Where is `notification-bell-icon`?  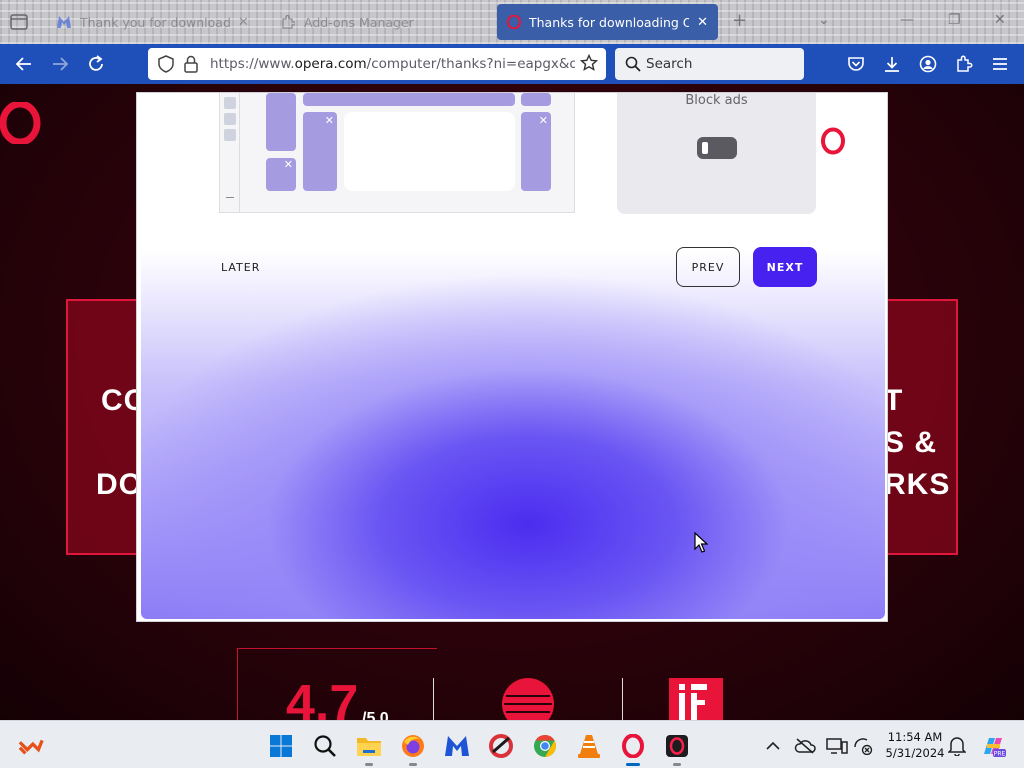 notification-bell-icon is located at coordinates (957, 746).